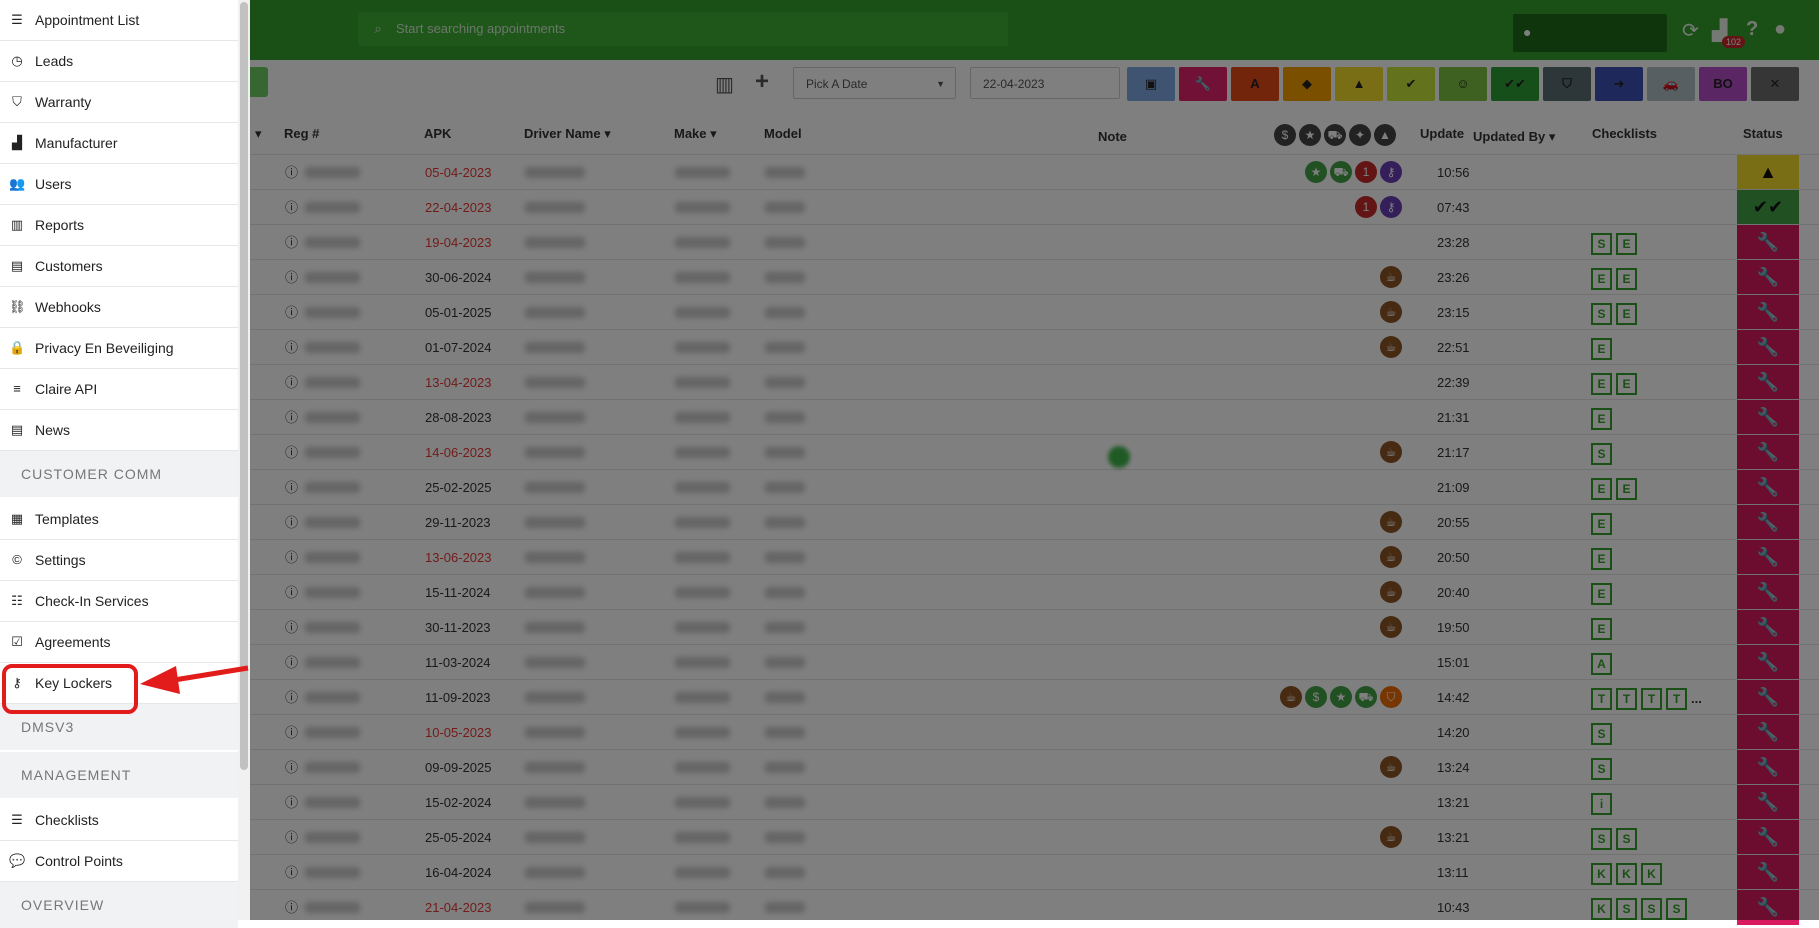 The height and width of the screenshot is (928, 1819). Describe the element at coordinates (567, 134) in the screenshot. I see `col-driver: Driver Name ▾` at that location.